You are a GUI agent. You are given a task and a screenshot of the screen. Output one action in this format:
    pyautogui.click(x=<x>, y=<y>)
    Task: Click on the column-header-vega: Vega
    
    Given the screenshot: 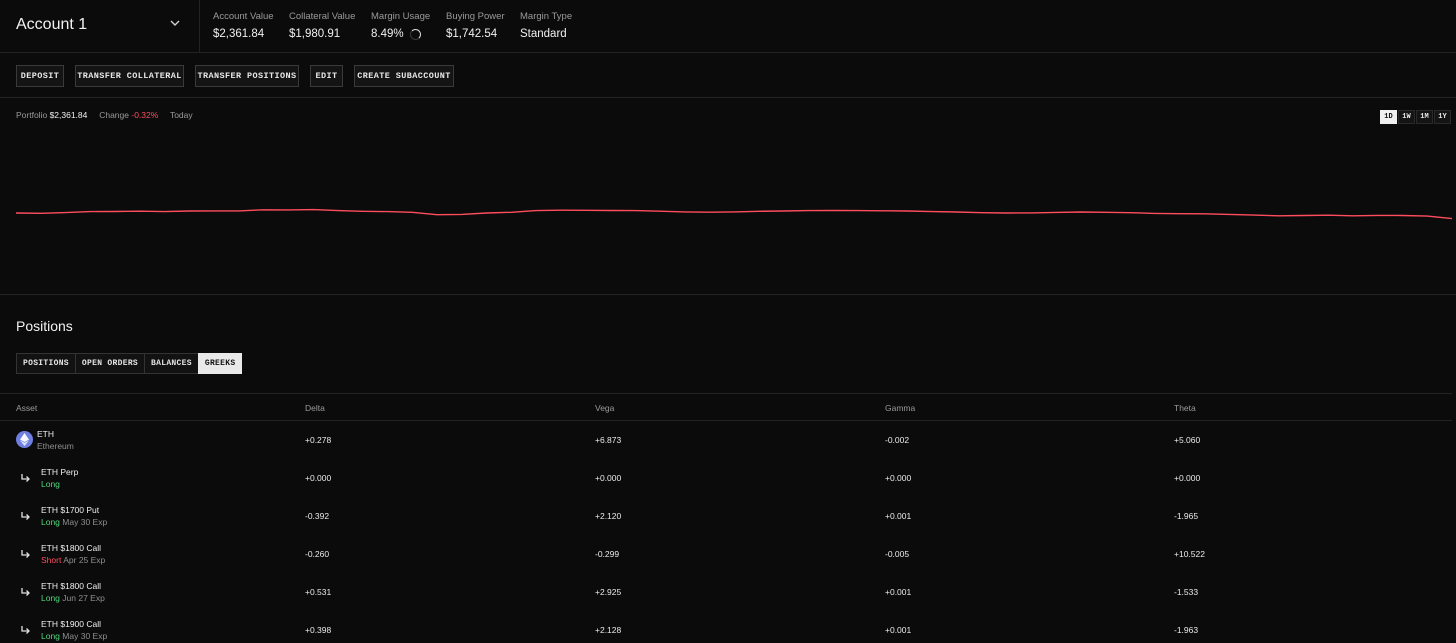 What is the action you would take?
    pyautogui.click(x=604, y=408)
    